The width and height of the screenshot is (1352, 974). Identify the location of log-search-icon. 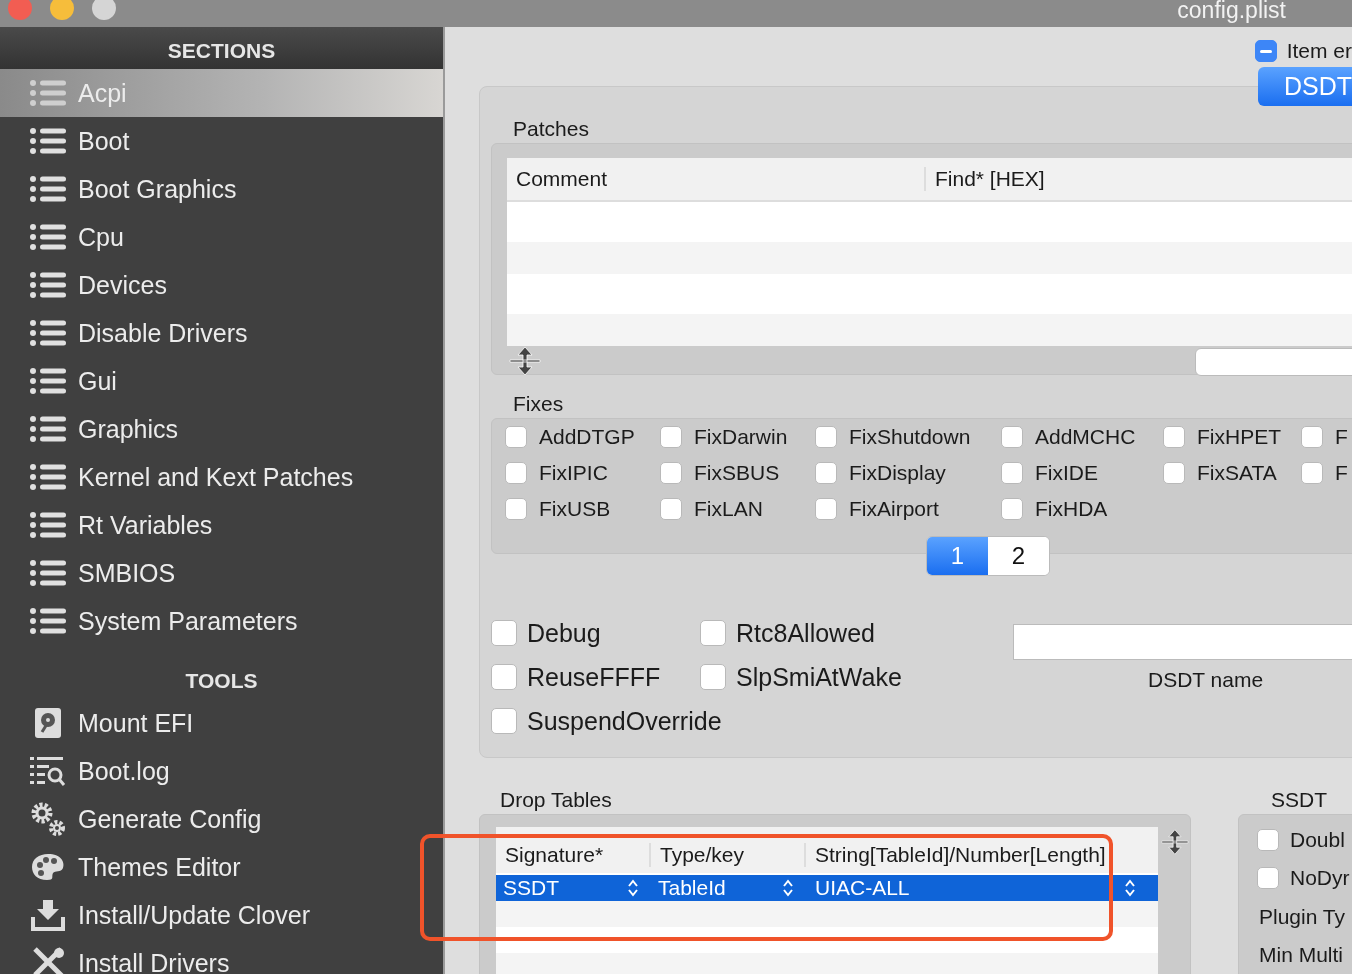
(48, 771).